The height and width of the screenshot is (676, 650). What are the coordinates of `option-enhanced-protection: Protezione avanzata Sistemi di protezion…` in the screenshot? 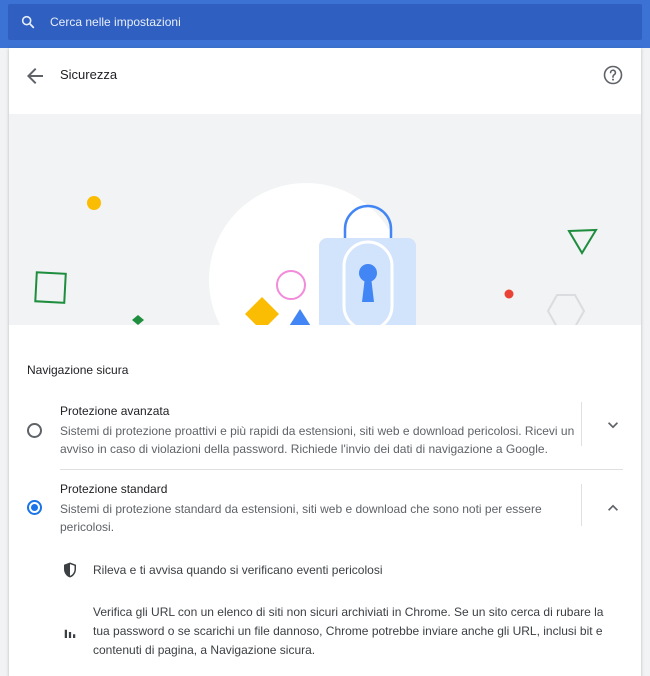 It's located at (325, 436).